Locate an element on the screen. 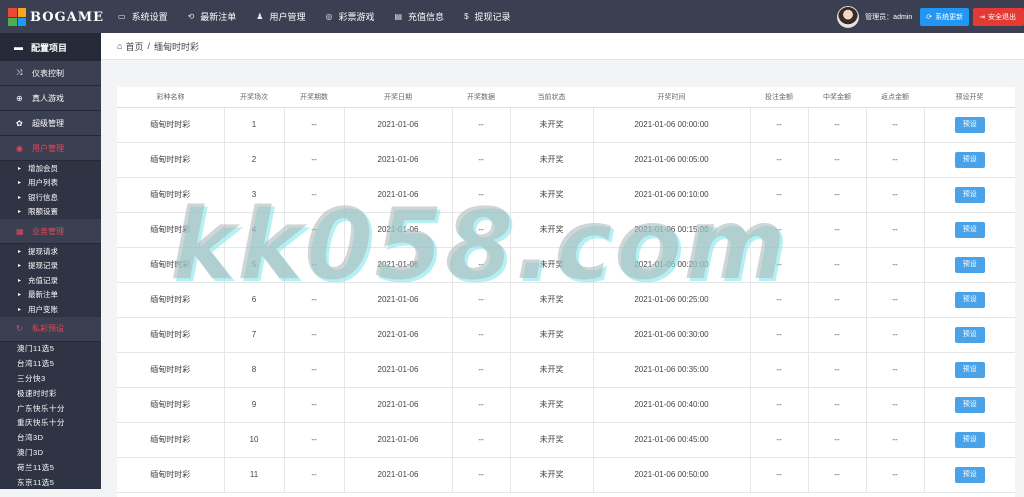 The width and height of the screenshot is (1024, 497). sidebar-lottery-item: 三分快3 is located at coordinates (50, 378).